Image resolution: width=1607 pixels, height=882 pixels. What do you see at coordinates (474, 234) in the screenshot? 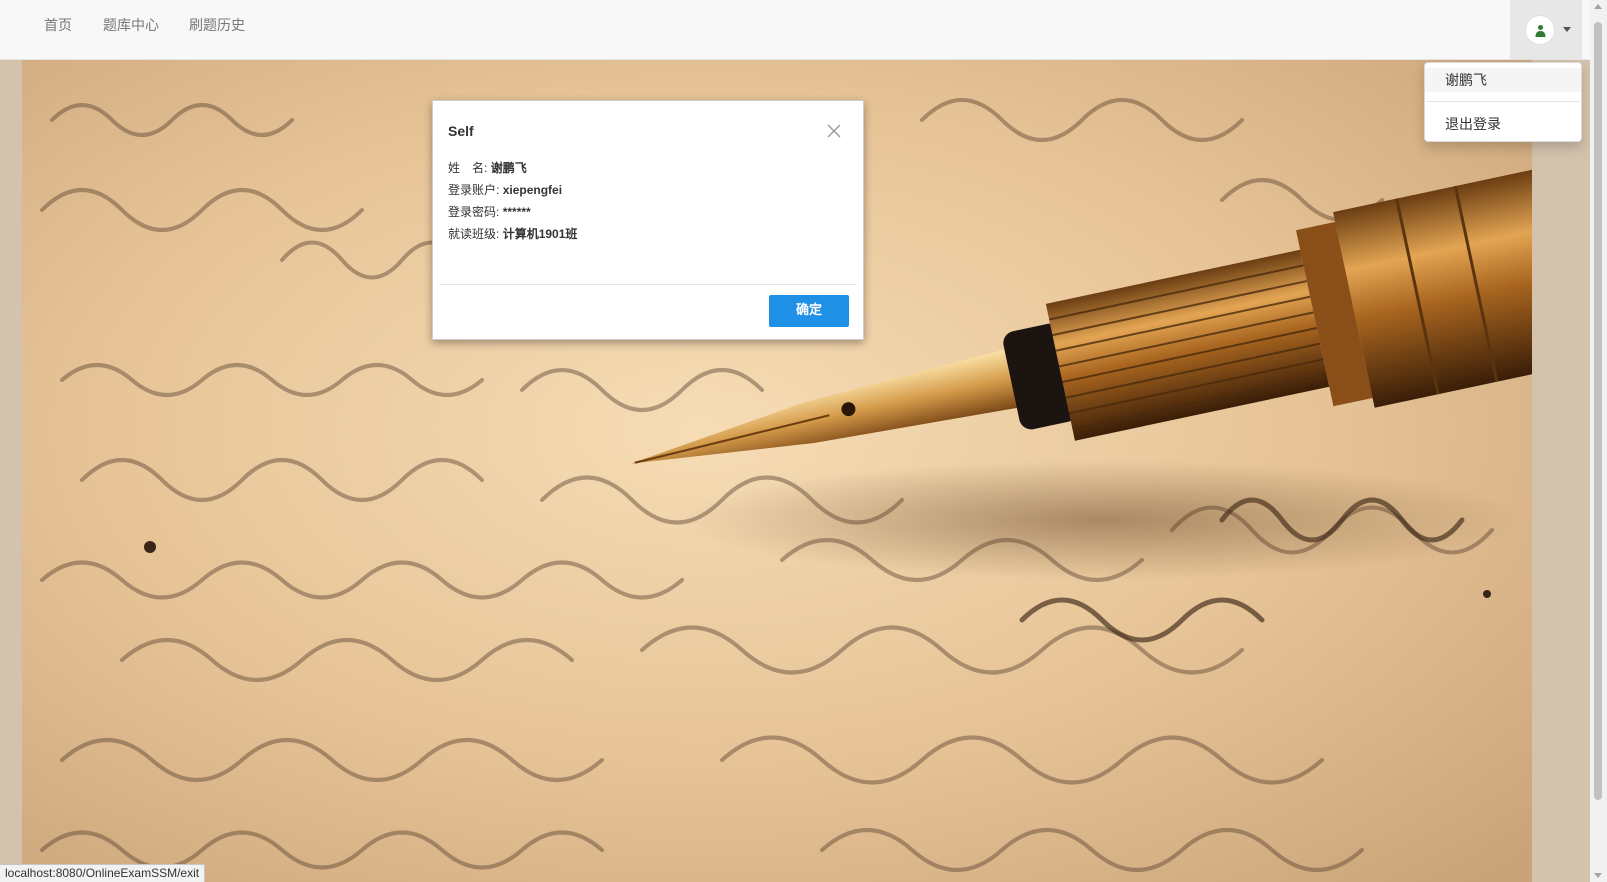
I see `field-class-label: 就读班级:` at bounding box center [474, 234].